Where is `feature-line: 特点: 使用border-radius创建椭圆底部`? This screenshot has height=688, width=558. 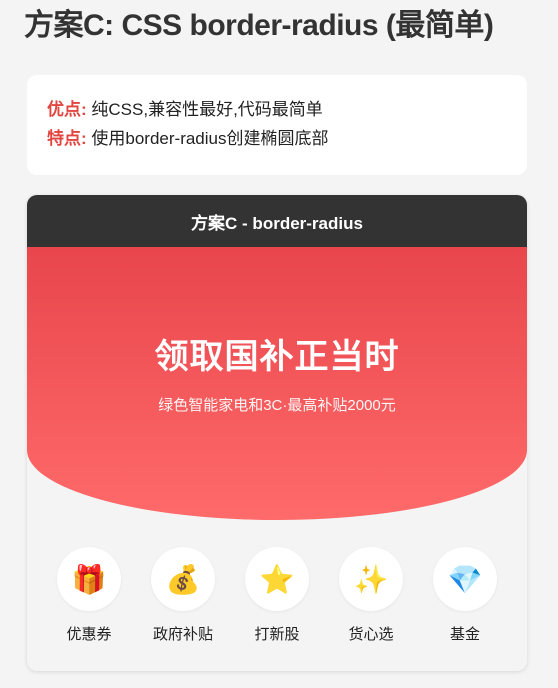 feature-line: 特点: 使用border-radius创建椭圆底部 is located at coordinates (277, 138).